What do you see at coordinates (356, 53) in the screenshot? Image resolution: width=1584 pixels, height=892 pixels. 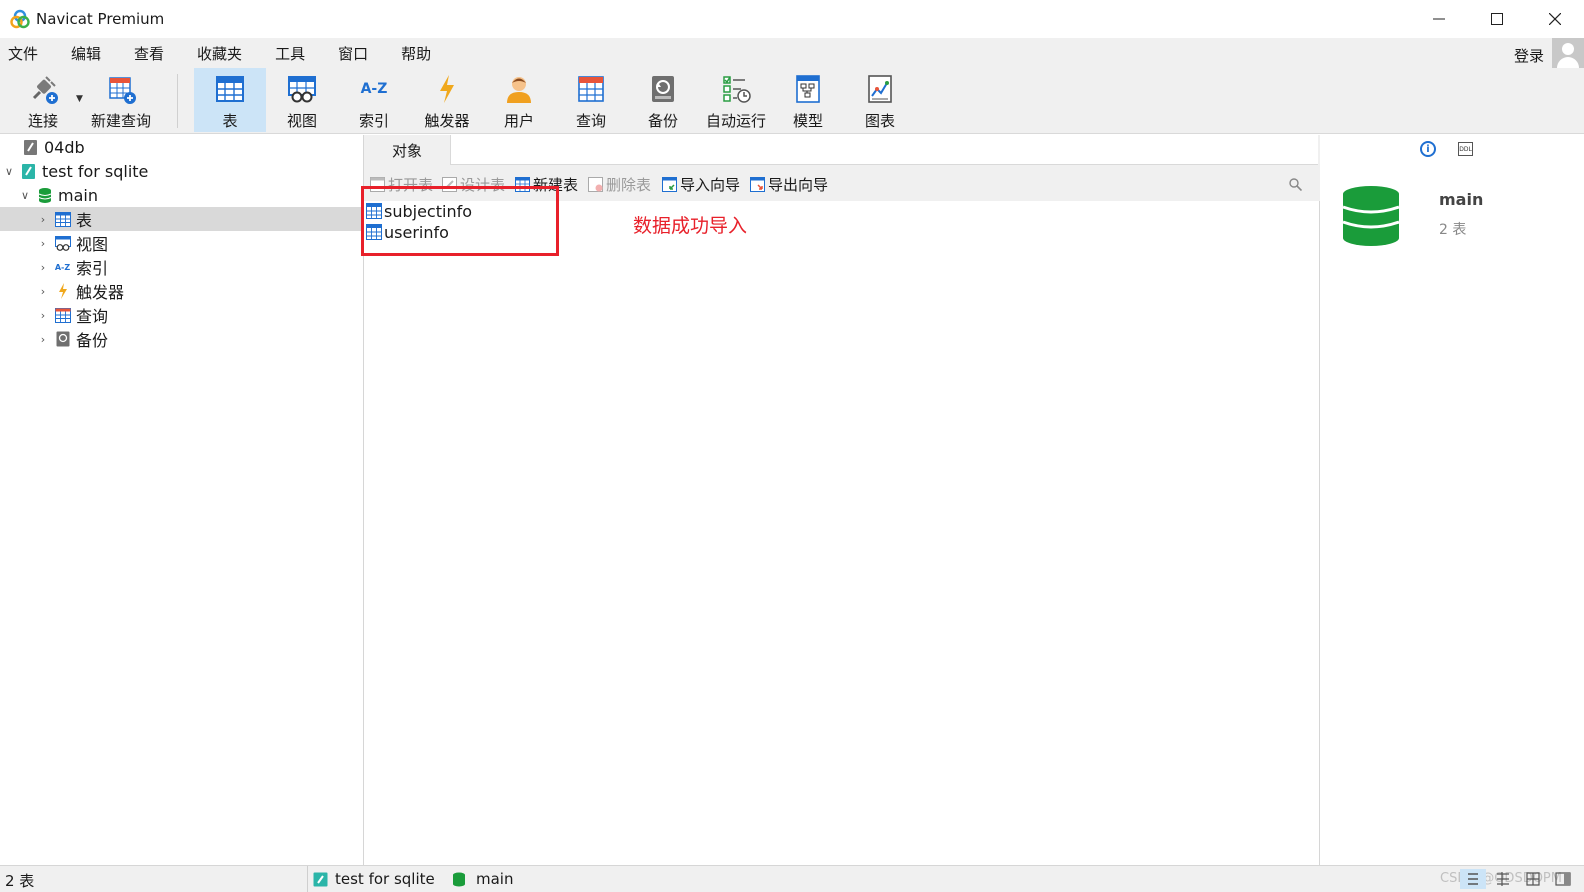 I see `menu-window: 窗口` at bounding box center [356, 53].